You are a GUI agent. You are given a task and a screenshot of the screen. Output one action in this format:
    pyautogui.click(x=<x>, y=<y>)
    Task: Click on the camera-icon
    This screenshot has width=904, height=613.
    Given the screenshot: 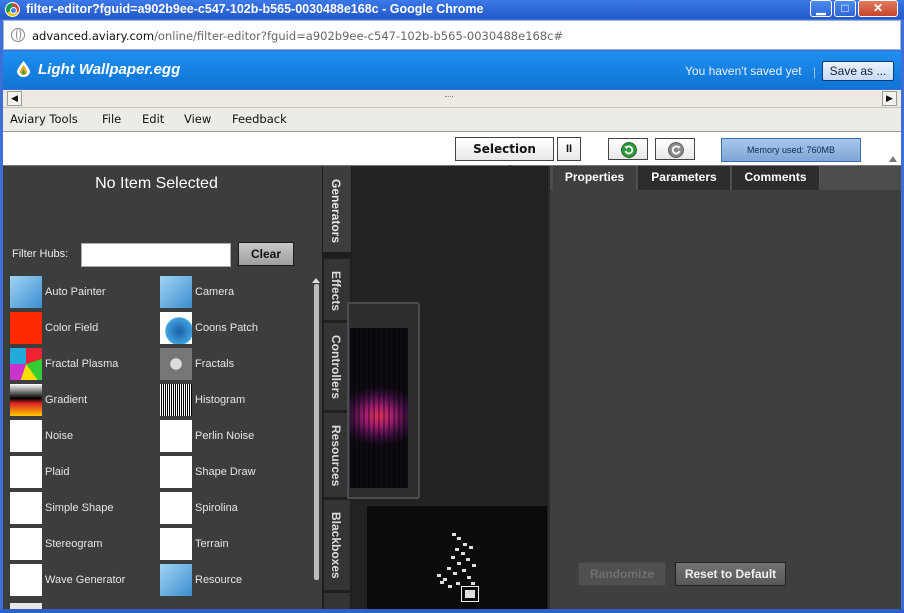 What is the action you would take?
    pyautogui.click(x=176, y=292)
    